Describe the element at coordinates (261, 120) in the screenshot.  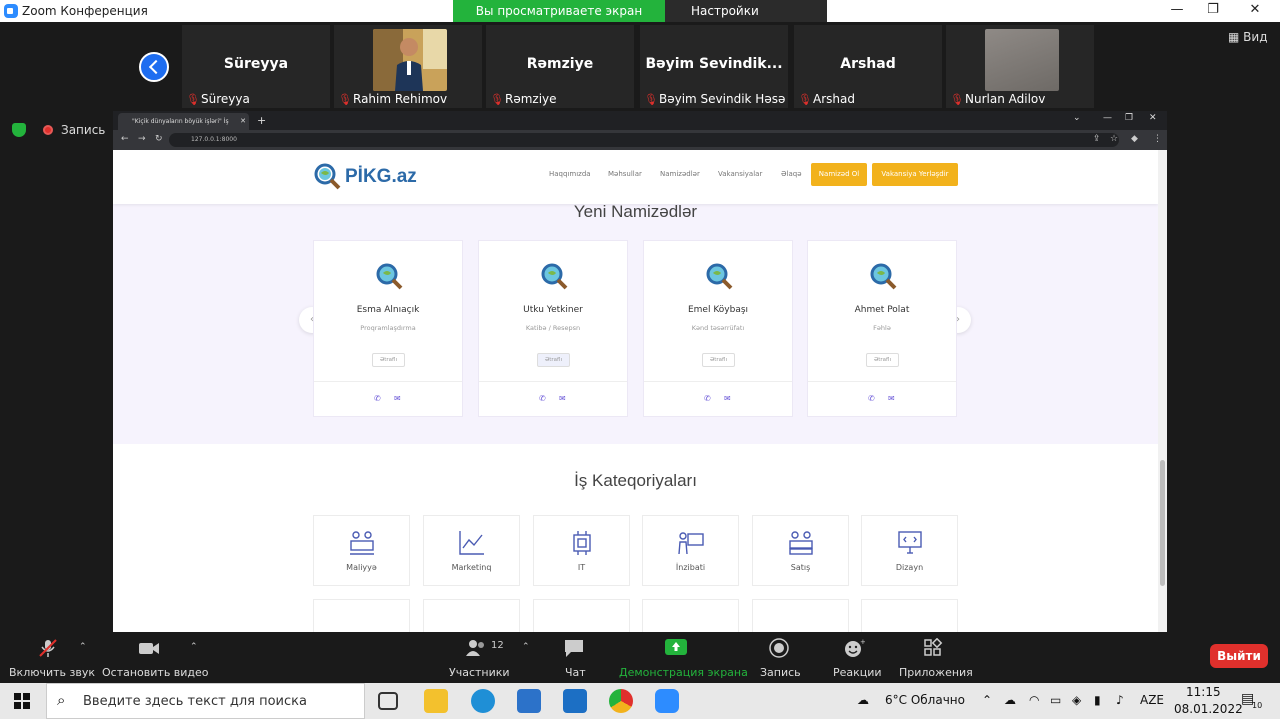
I see `new-tab-icon: +` at that location.